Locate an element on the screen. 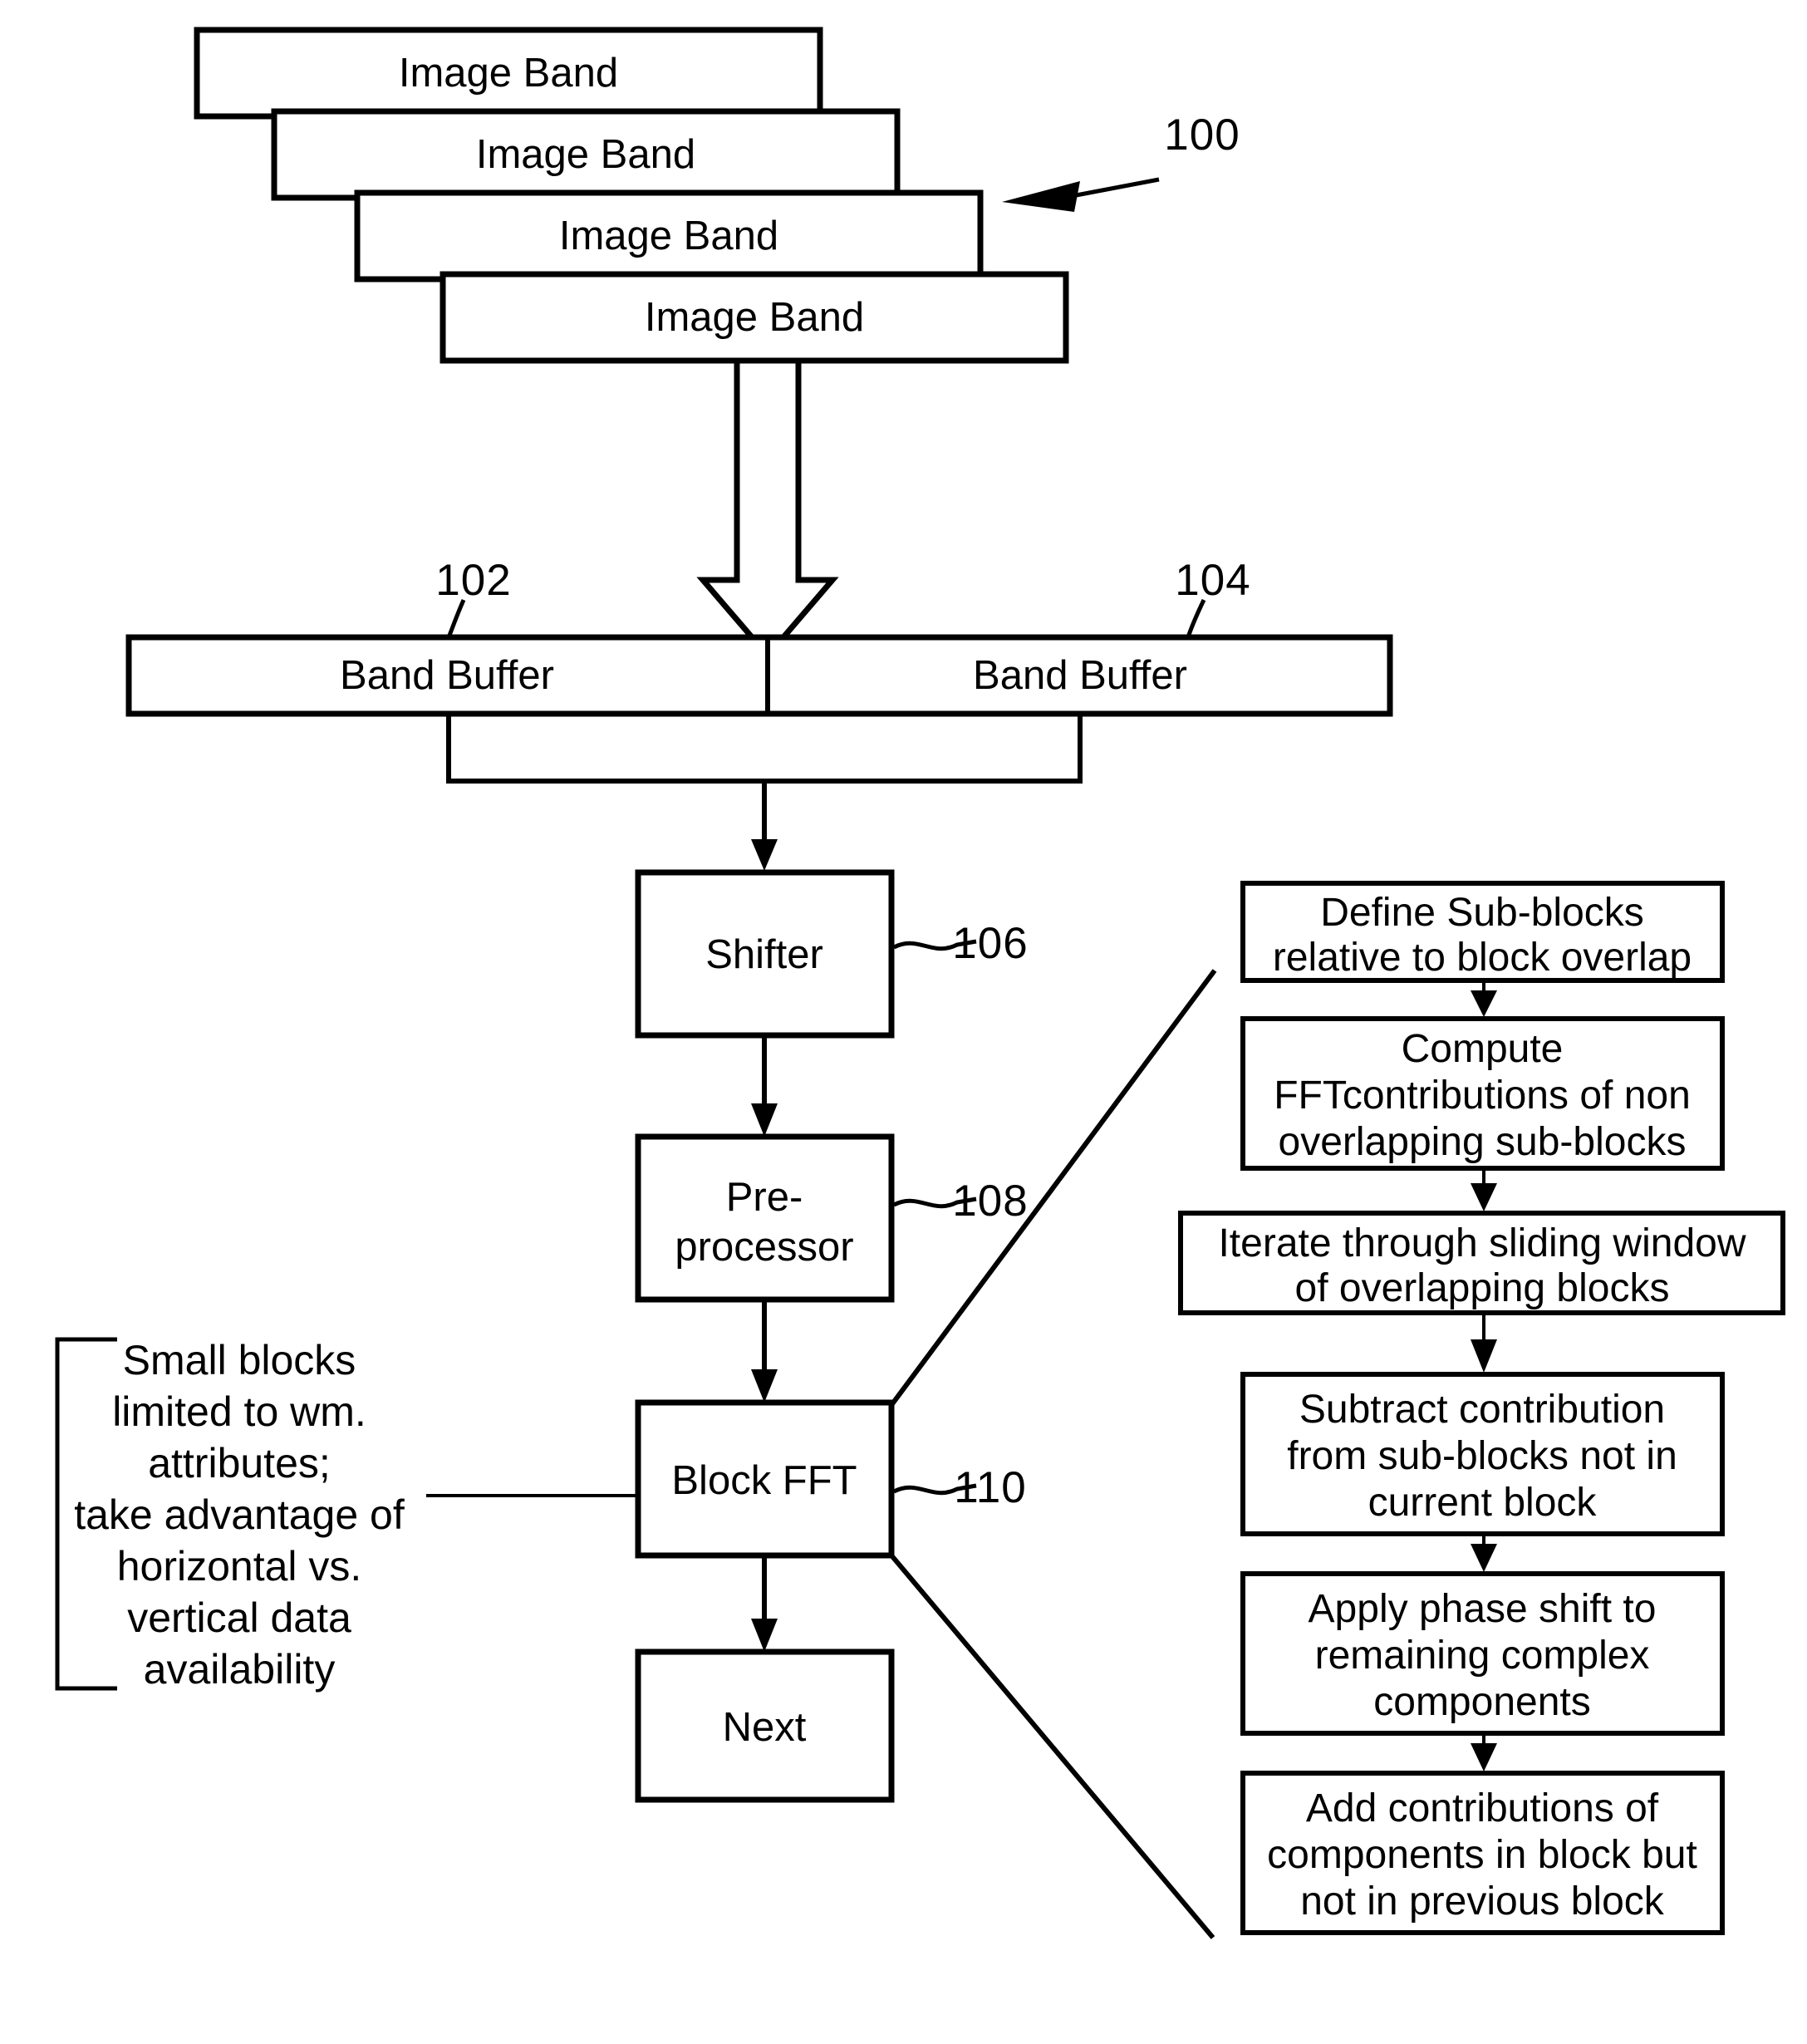 The width and height of the screenshot is (1807, 2044). flow-define-subblocks-line2: relative to block overlap is located at coordinates (1483, 958).